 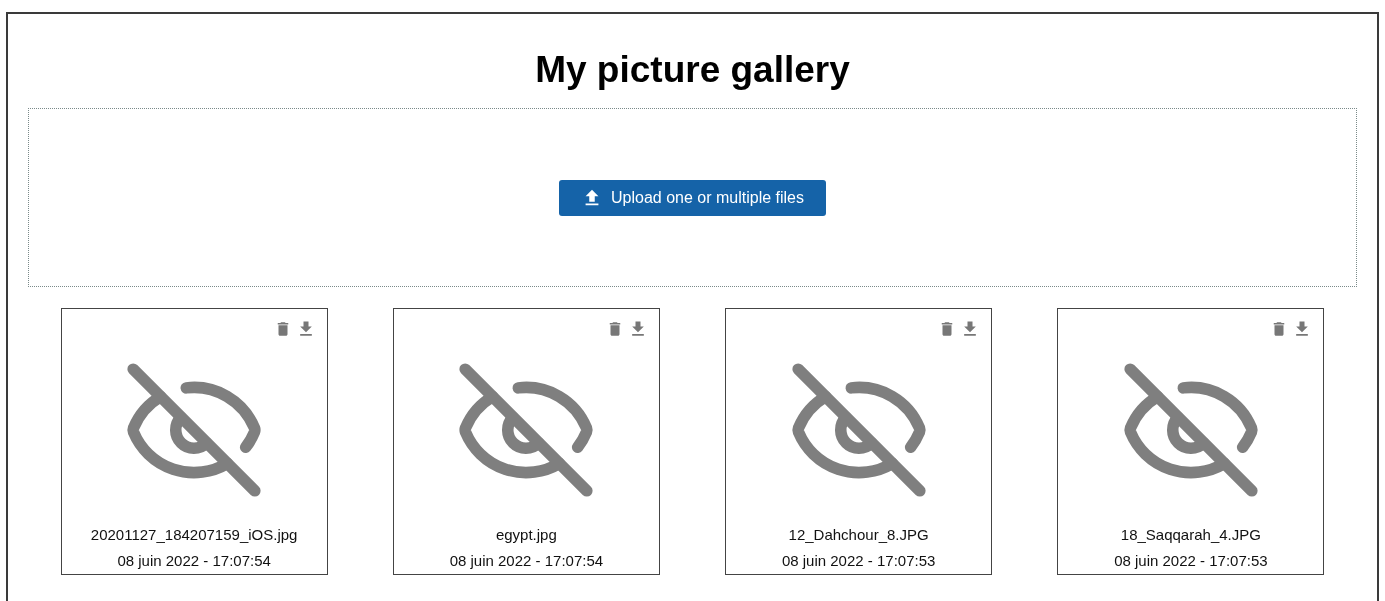 What do you see at coordinates (858, 535) in the screenshot?
I see `file-name: 12_Dahchour_8.JPG` at bounding box center [858, 535].